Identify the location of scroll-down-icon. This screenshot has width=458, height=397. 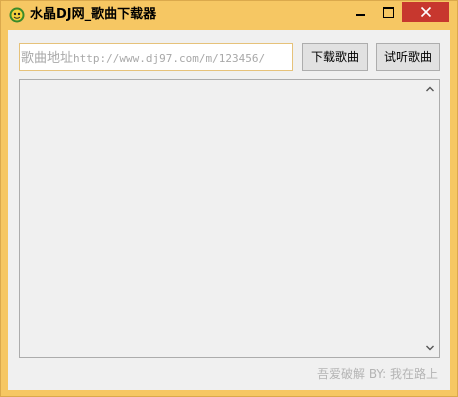
(430, 348).